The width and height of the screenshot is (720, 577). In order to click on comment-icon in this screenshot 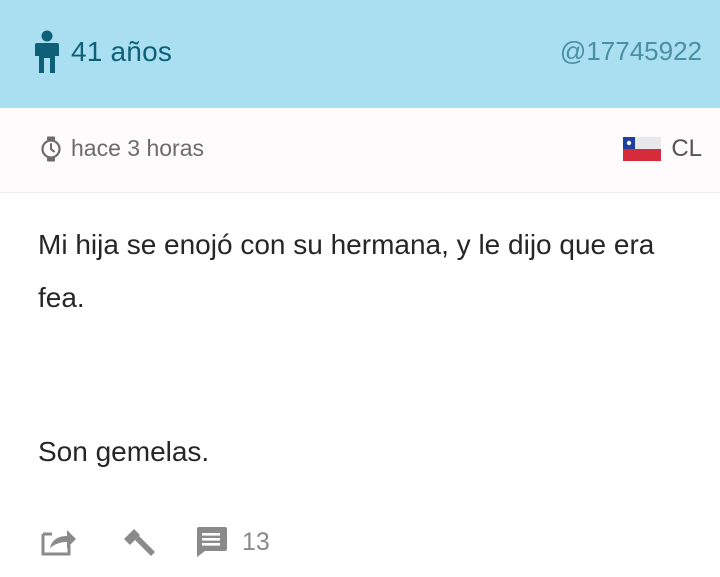, I will do `click(212, 542)`.